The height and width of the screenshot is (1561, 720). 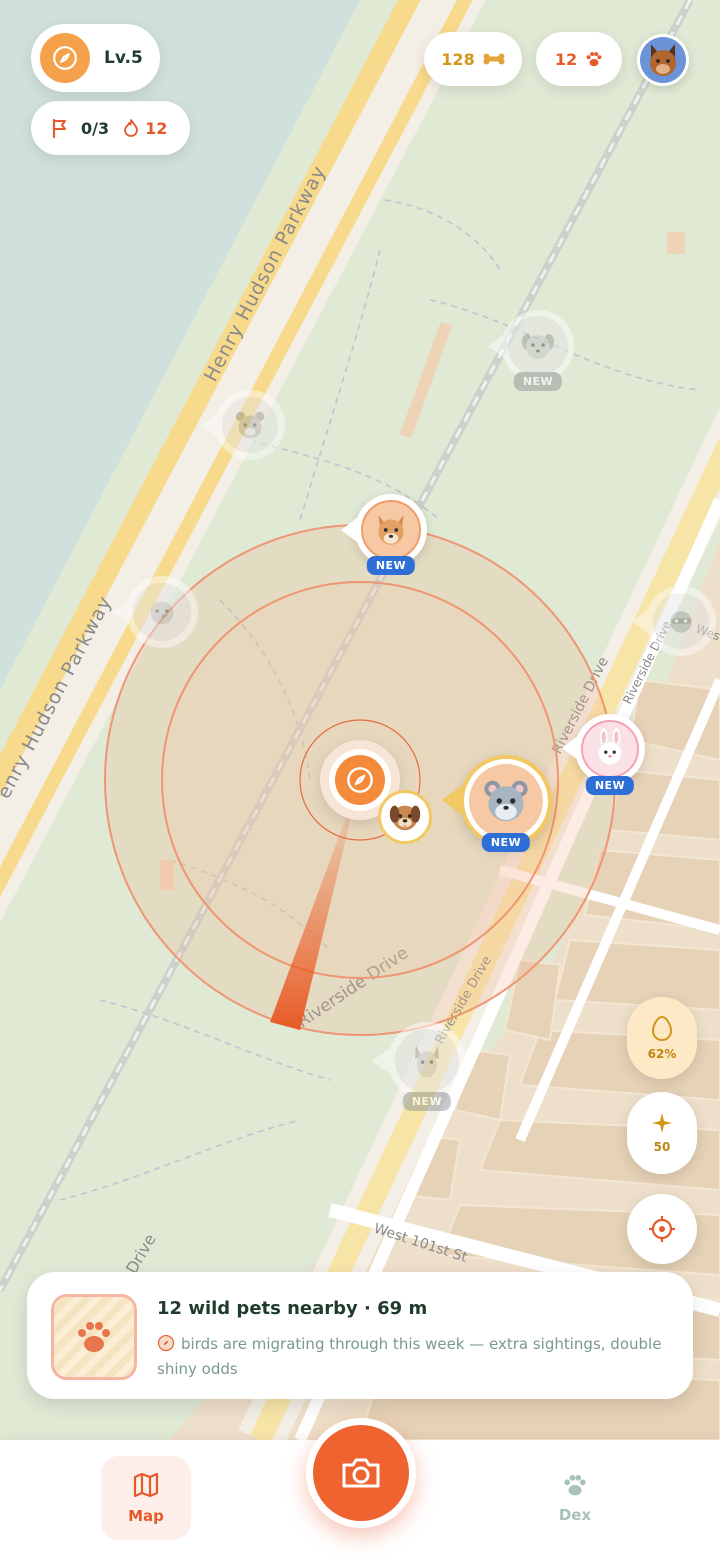 I want to click on sparkle-icon, so click(x=662, y=1123).